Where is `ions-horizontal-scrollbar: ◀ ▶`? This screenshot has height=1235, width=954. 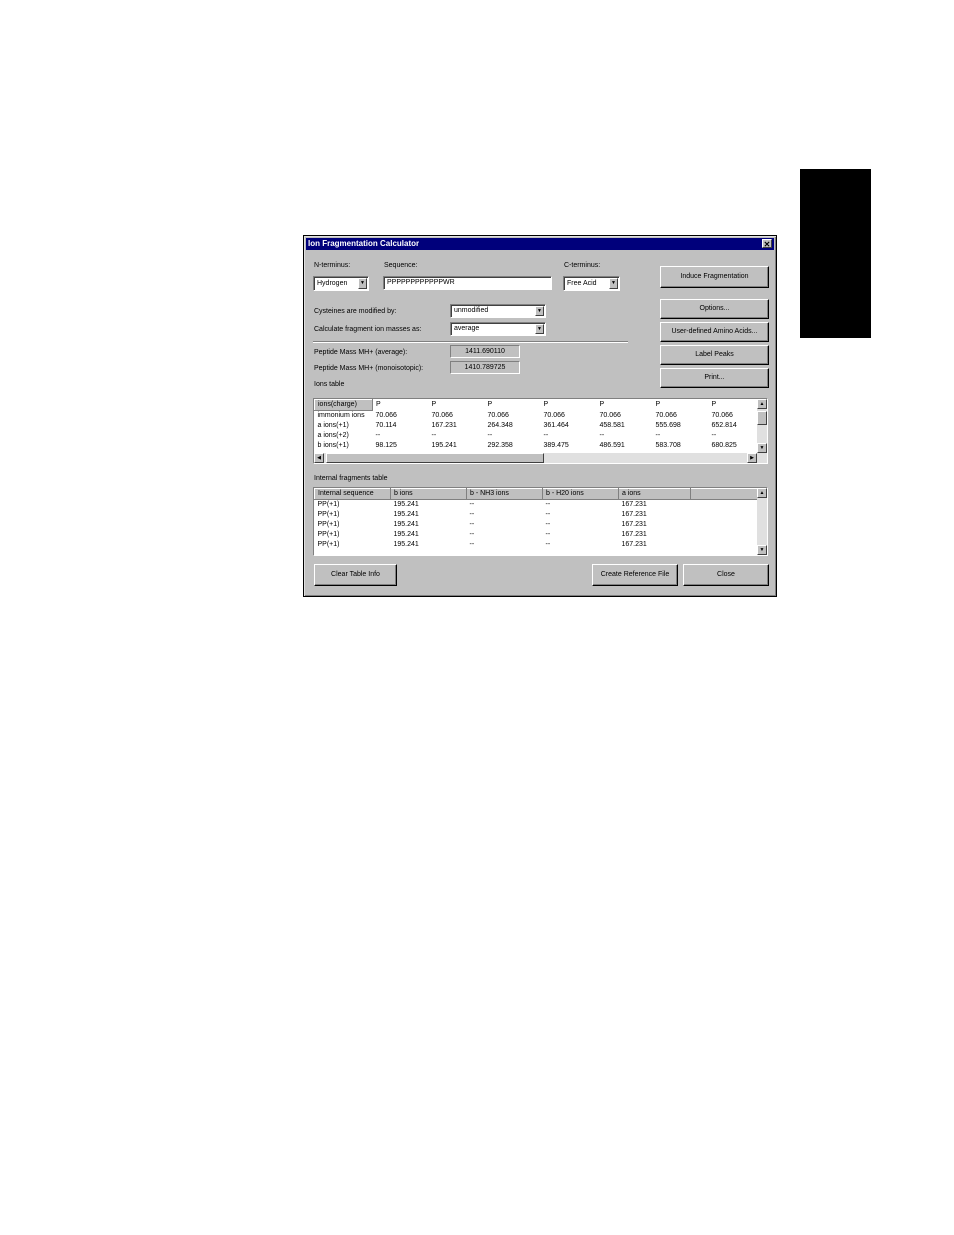 ions-horizontal-scrollbar: ◀ ▶ is located at coordinates (540, 458).